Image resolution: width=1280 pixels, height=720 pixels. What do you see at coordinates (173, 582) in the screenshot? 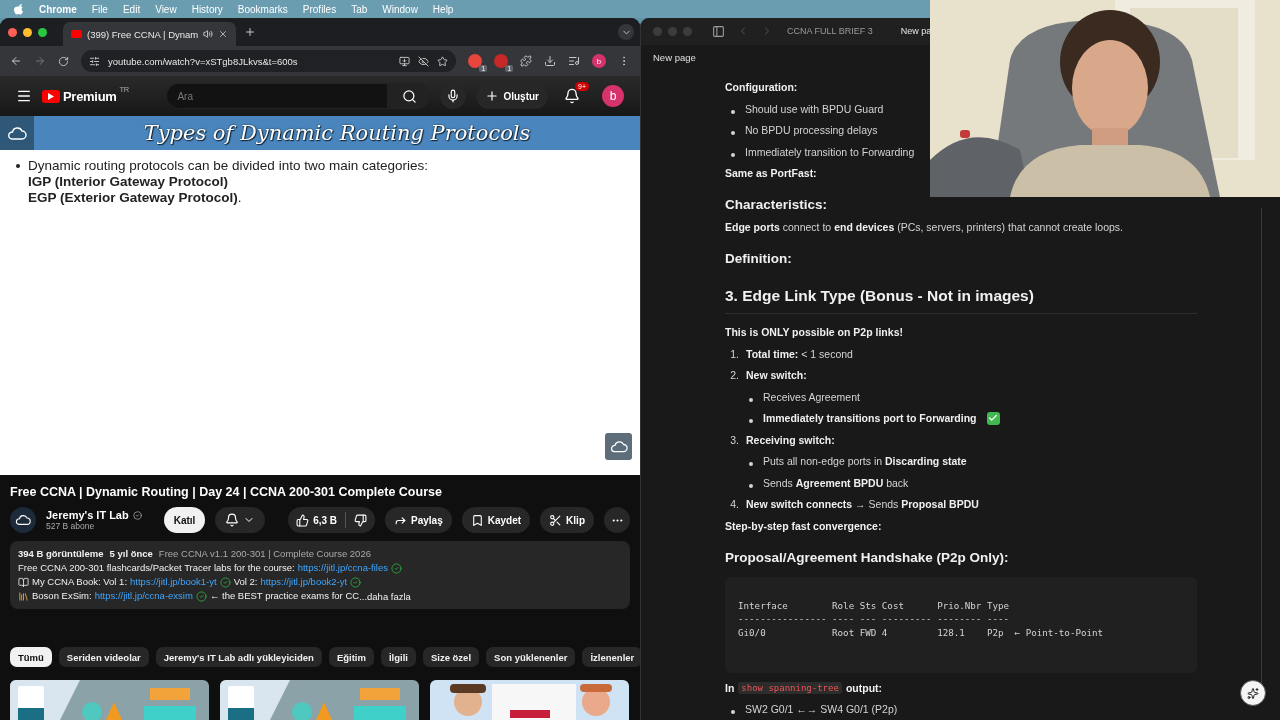
I see `description-link: https://jitl.jp/book1-yt` at bounding box center [173, 582].